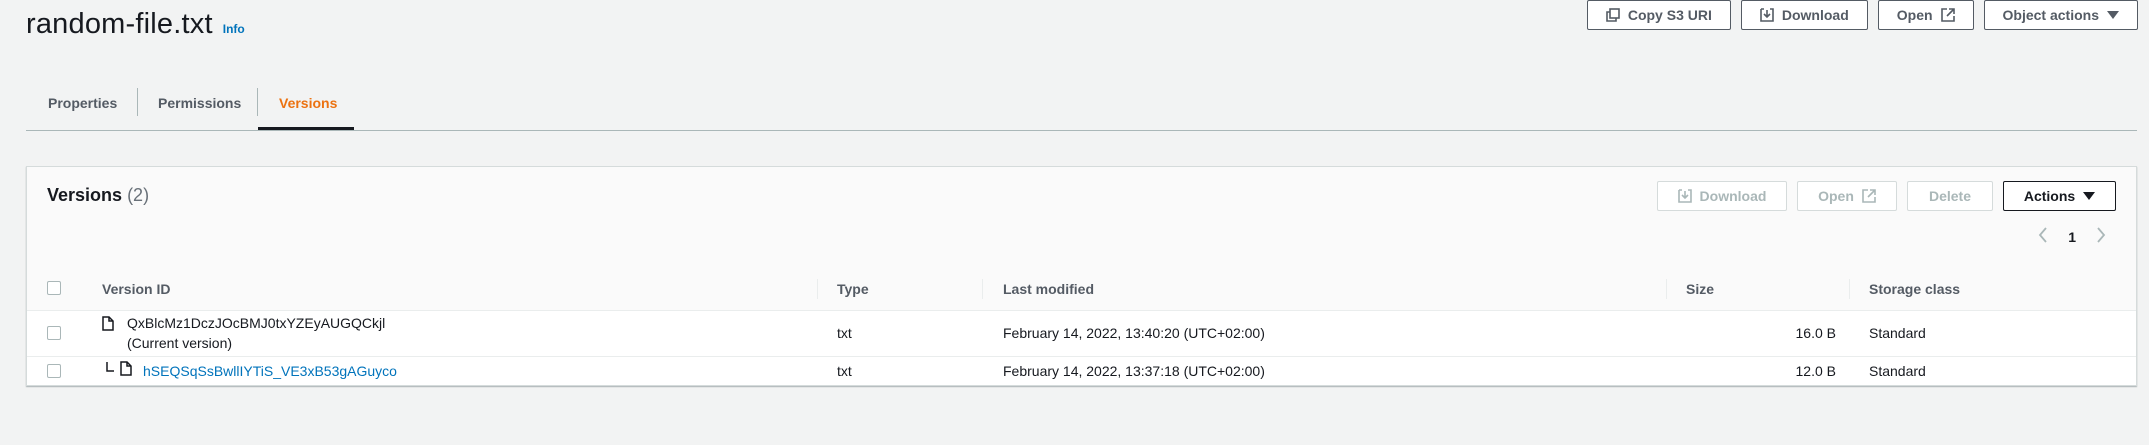 This screenshot has width=2149, height=445. I want to click on last-modified-cell: February 14, 2022, 13:37:18 (UTC+02:00), so click(1134, 371).